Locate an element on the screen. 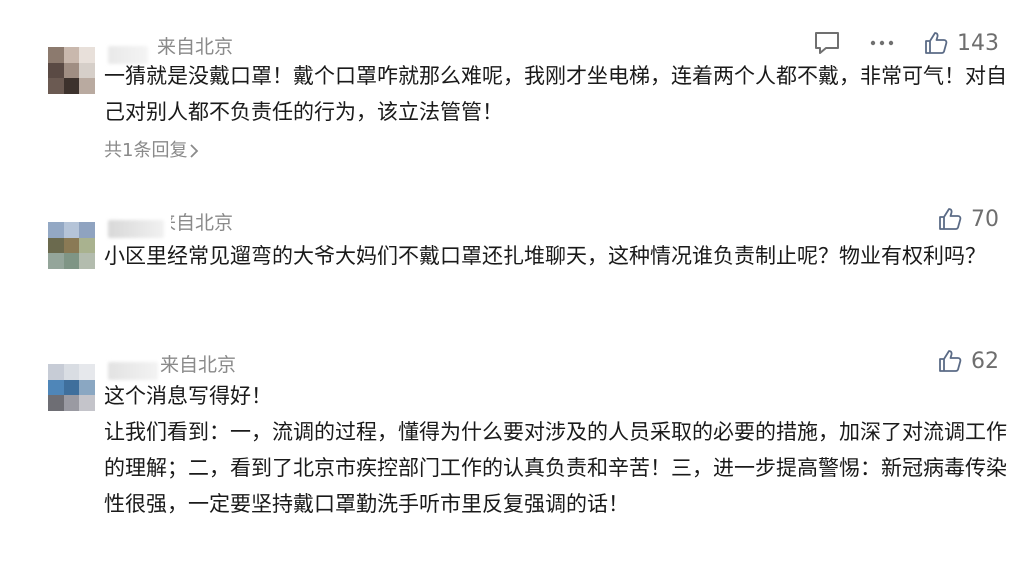 This screenshot has width=1015, height=571. like-button: 70 is located at coordinates (968, 219).